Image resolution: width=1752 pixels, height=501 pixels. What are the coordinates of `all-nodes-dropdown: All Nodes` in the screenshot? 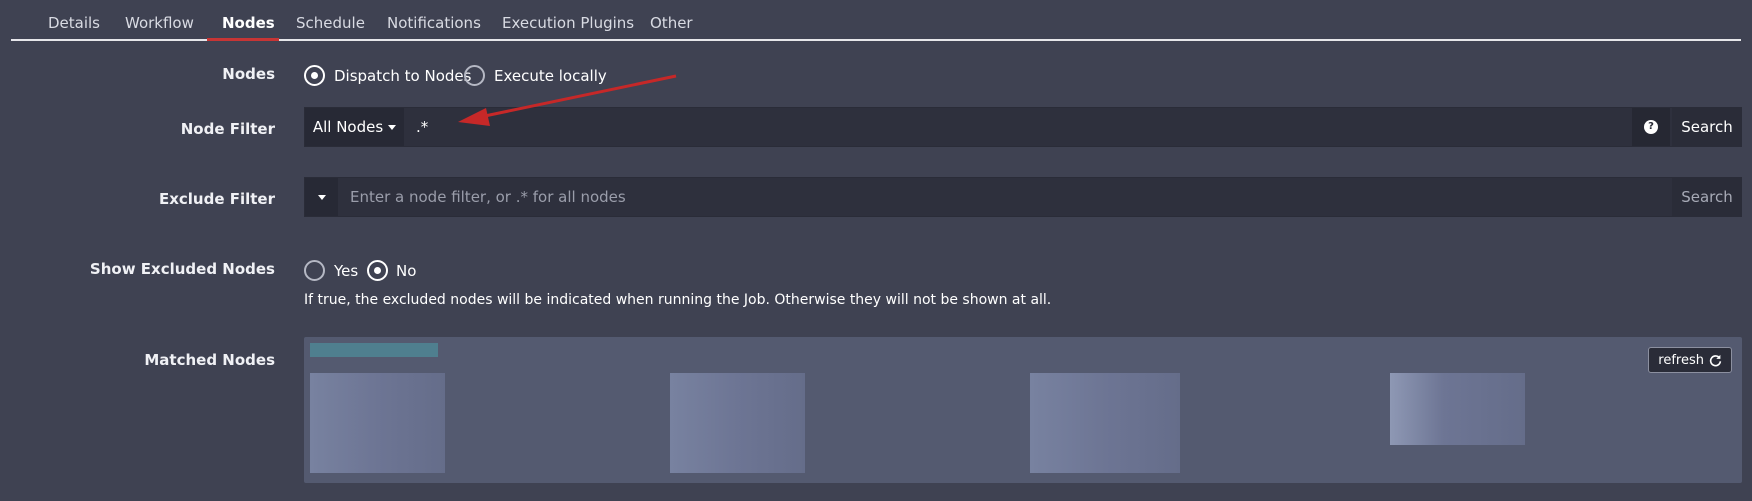 It's located at (354, 127).